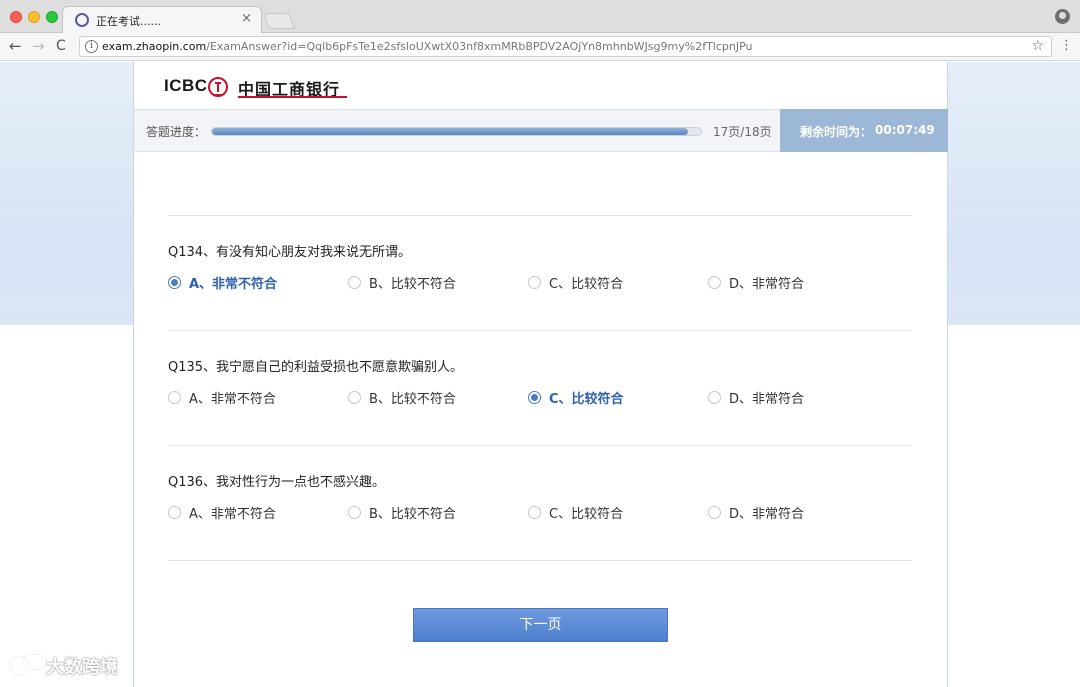 This screenshot has height=687, width=1080. Describe the element at coordinates (540, 86) in the screenshot. I see `exam-header: ICBC 中国工商银行` at that location.